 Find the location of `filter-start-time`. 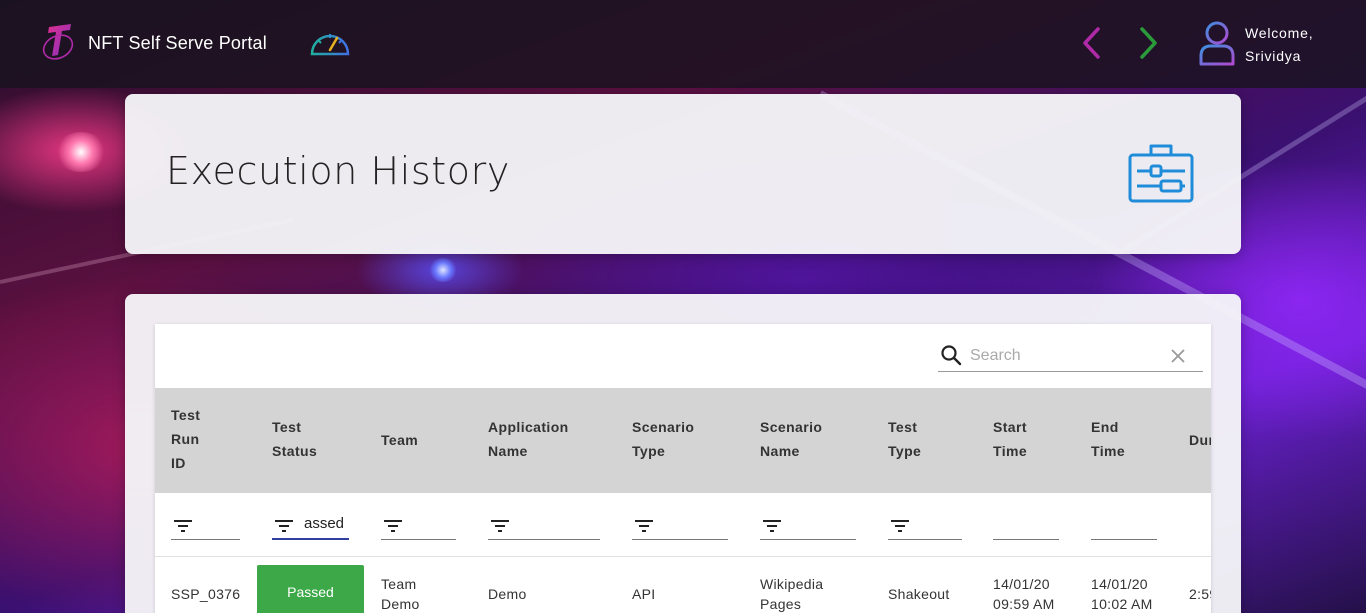

filter-start-time is located at coordinates (1026, 526).